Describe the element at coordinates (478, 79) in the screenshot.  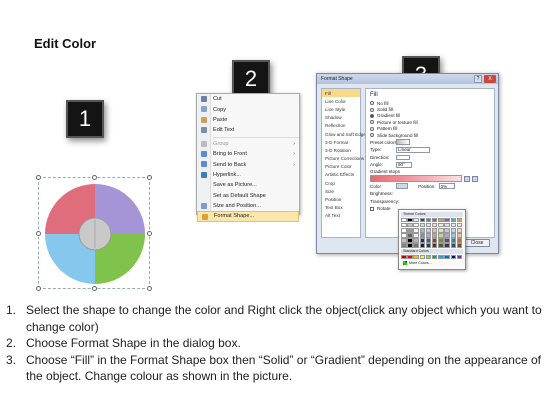
I see `help-button: ?` at that location.